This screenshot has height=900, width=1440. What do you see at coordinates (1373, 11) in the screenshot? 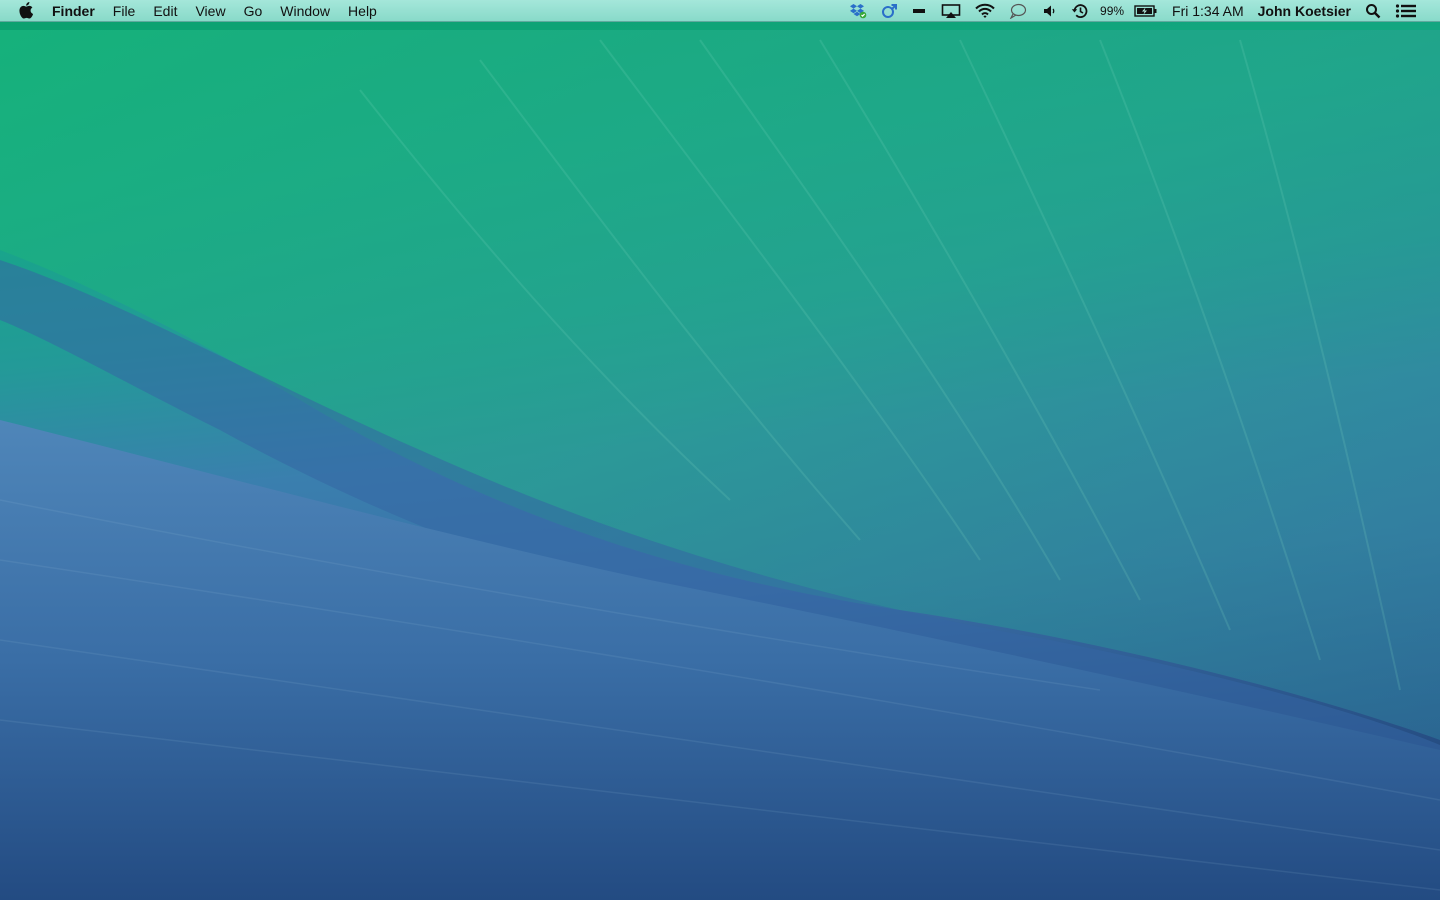
I see `spotlight-search-icon` at bounding box center [1373, 11].